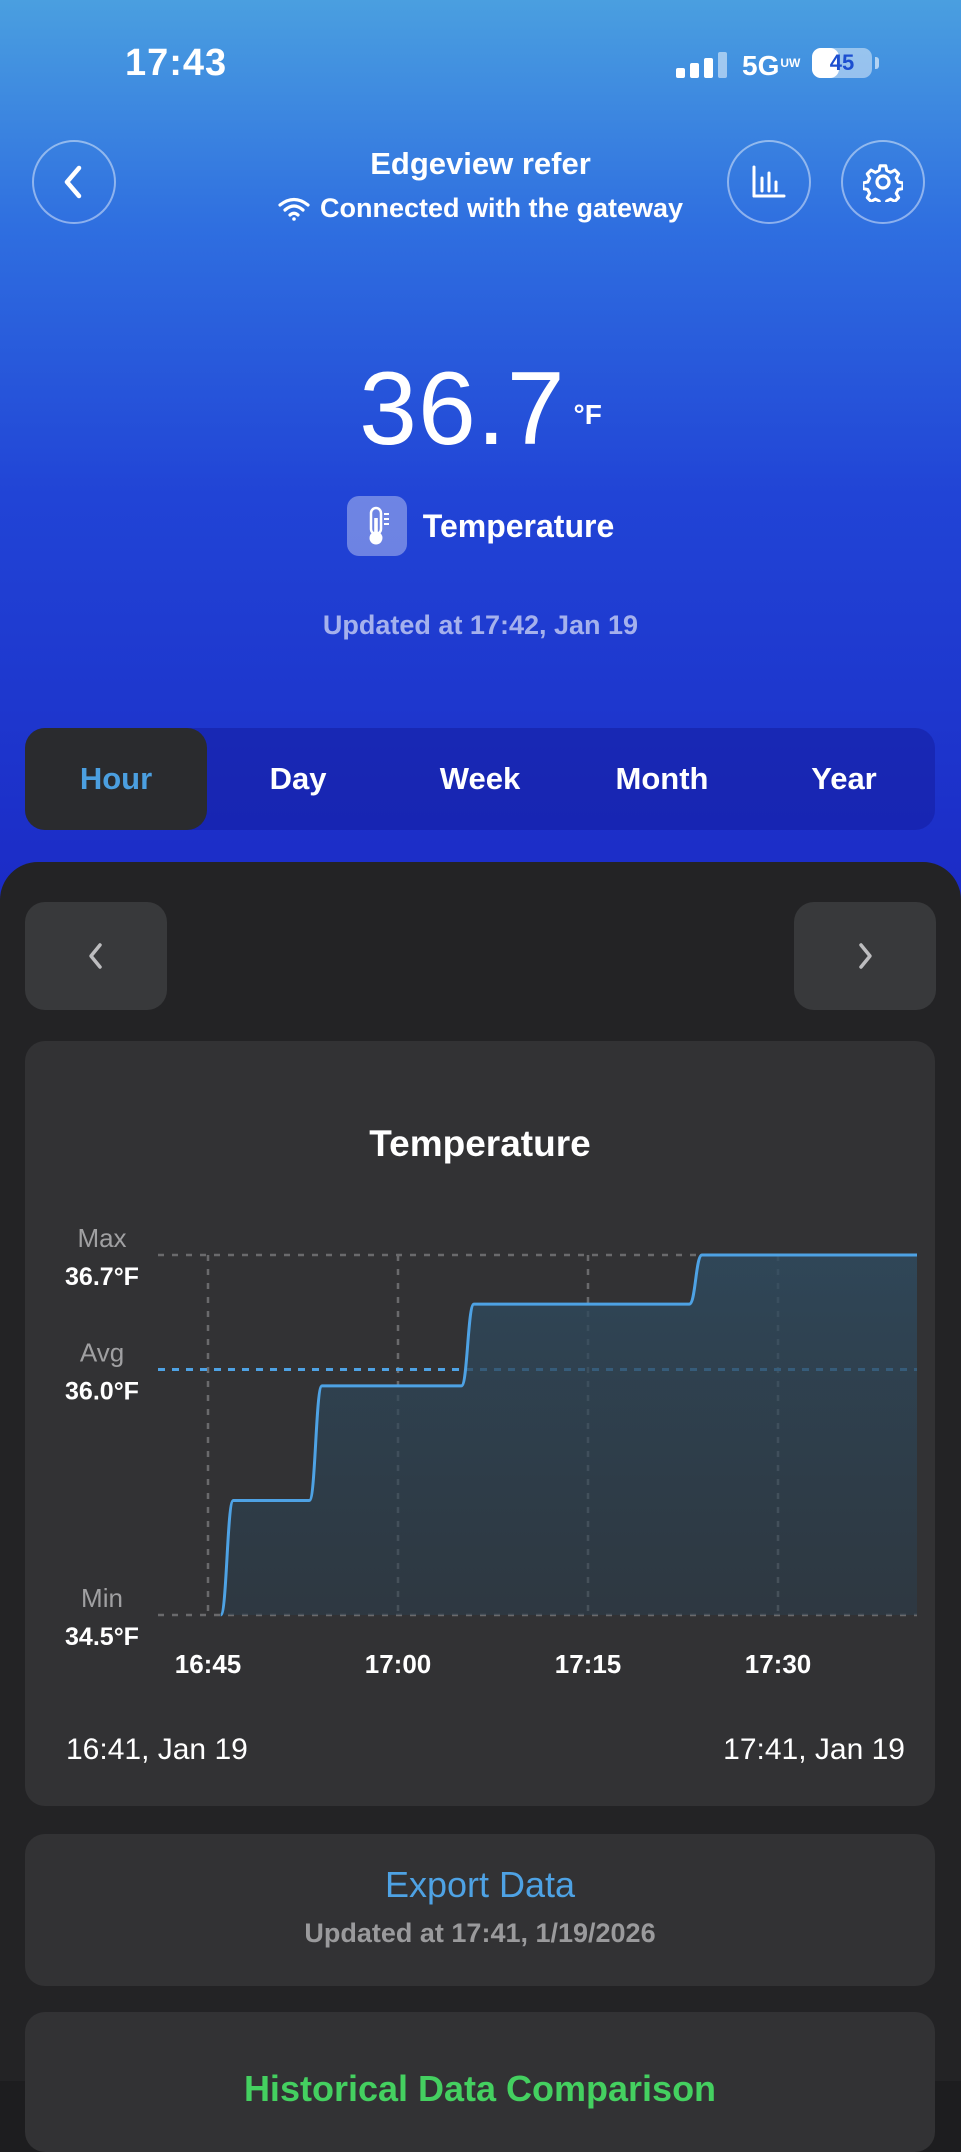 The width and height of the screenshot is (961, 2152). What do you see at coordinates (480, 1885) in the screenshot?
I see `export-data-button: Export Data` at bounding box center [480, 1885].